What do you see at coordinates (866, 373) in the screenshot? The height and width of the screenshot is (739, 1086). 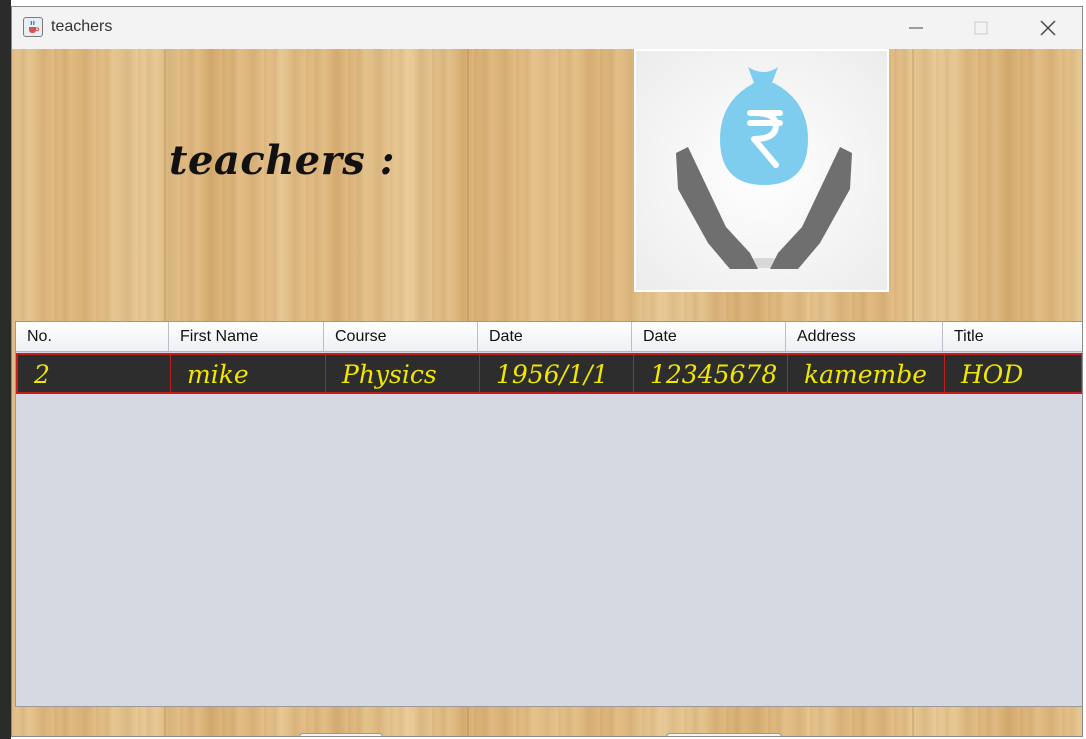 I see `cell-address: kamembe` at bounding box center [866, 373].